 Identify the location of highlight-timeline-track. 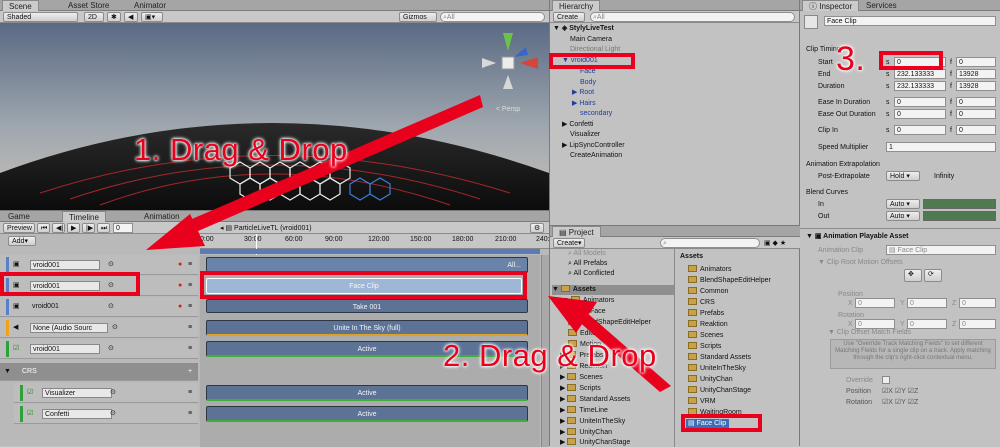
(70, 284).